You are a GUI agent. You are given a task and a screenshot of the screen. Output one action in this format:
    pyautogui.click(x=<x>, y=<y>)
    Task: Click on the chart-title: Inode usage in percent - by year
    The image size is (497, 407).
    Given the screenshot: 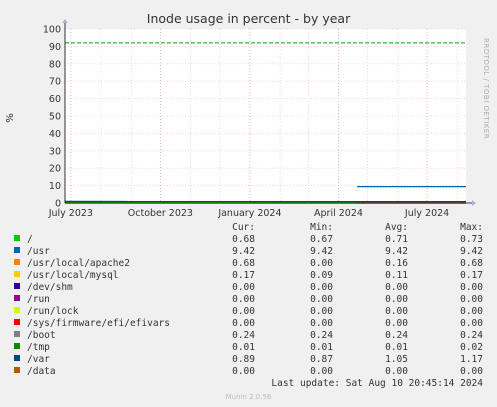 What is the action you would take?
    pyautogui.click(x=249, y=18)
    